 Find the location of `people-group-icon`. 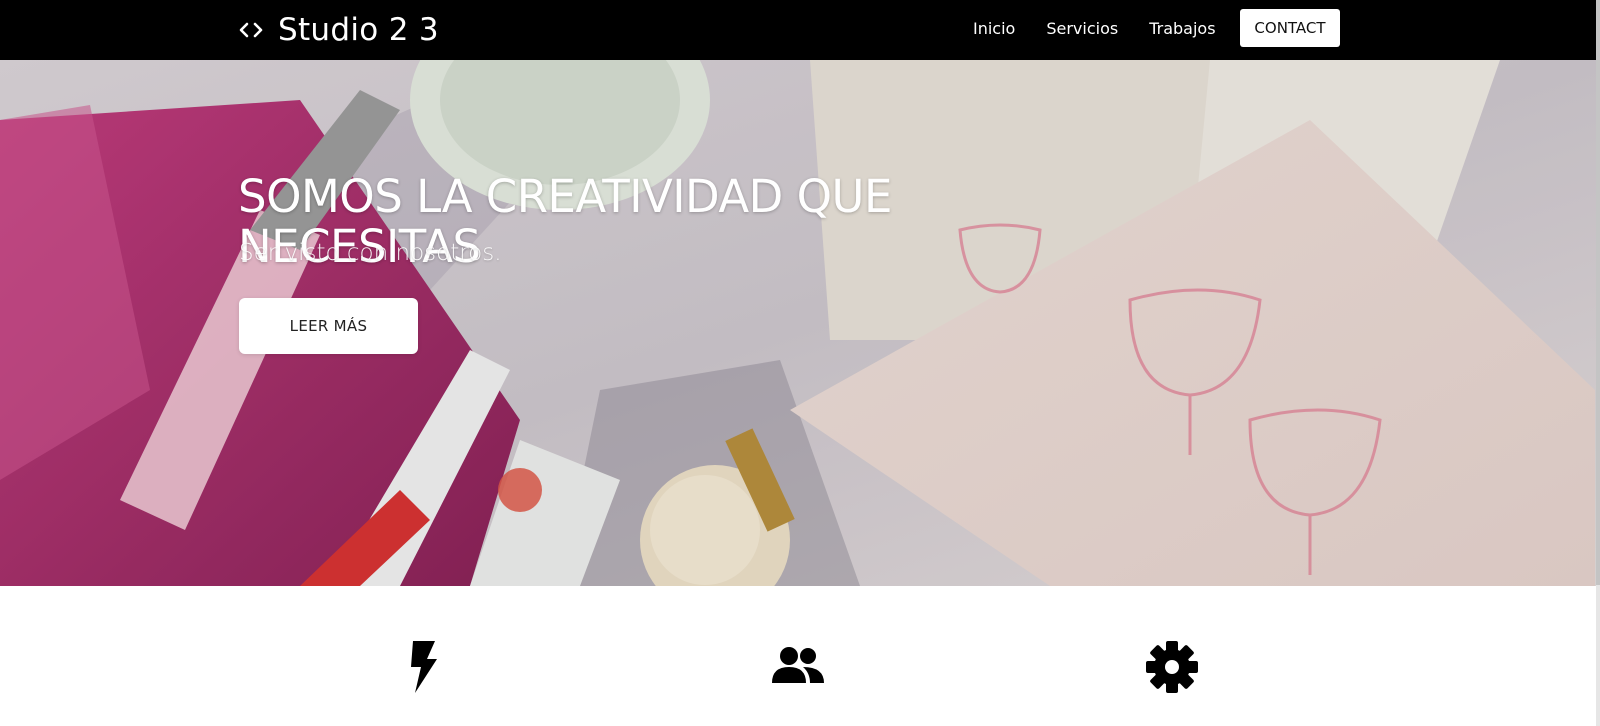

people-group-icon is located at coordinates (798, 665).